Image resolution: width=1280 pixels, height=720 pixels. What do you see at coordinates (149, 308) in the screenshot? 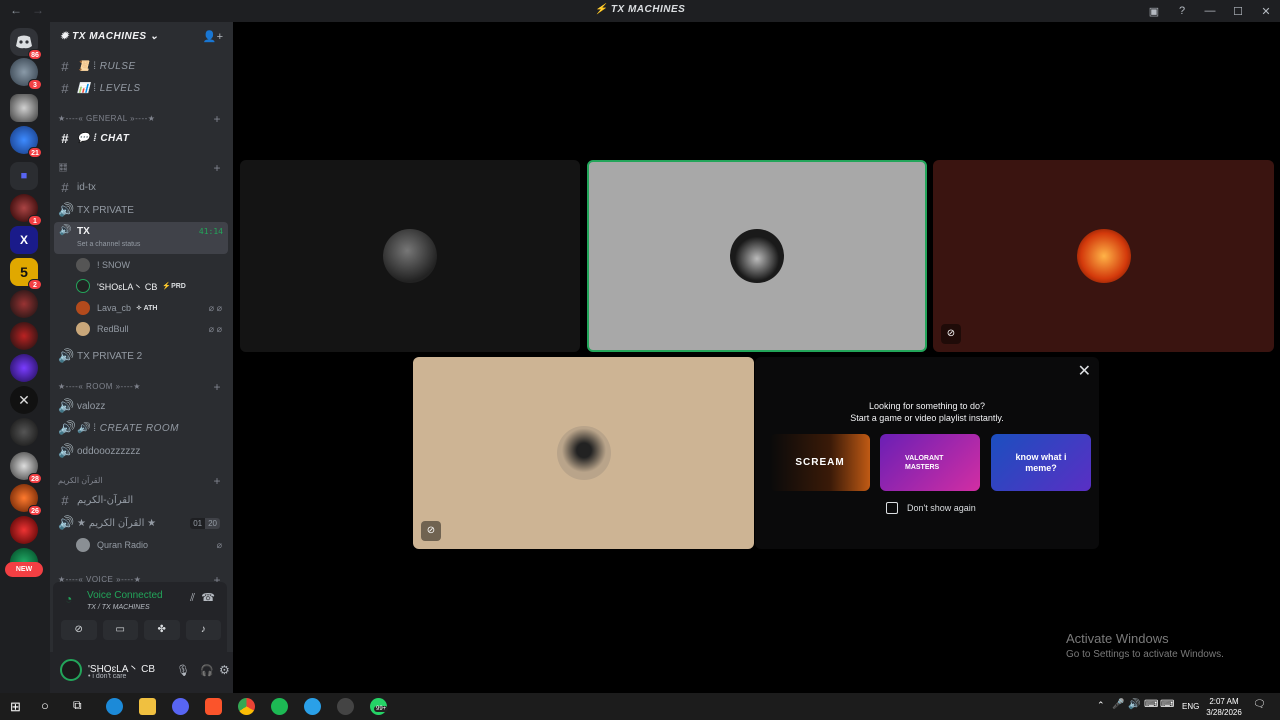
I see `voice-member: Lava_cb ✧ ATH ⌀ ⌀` at bounding box center [149, 308].